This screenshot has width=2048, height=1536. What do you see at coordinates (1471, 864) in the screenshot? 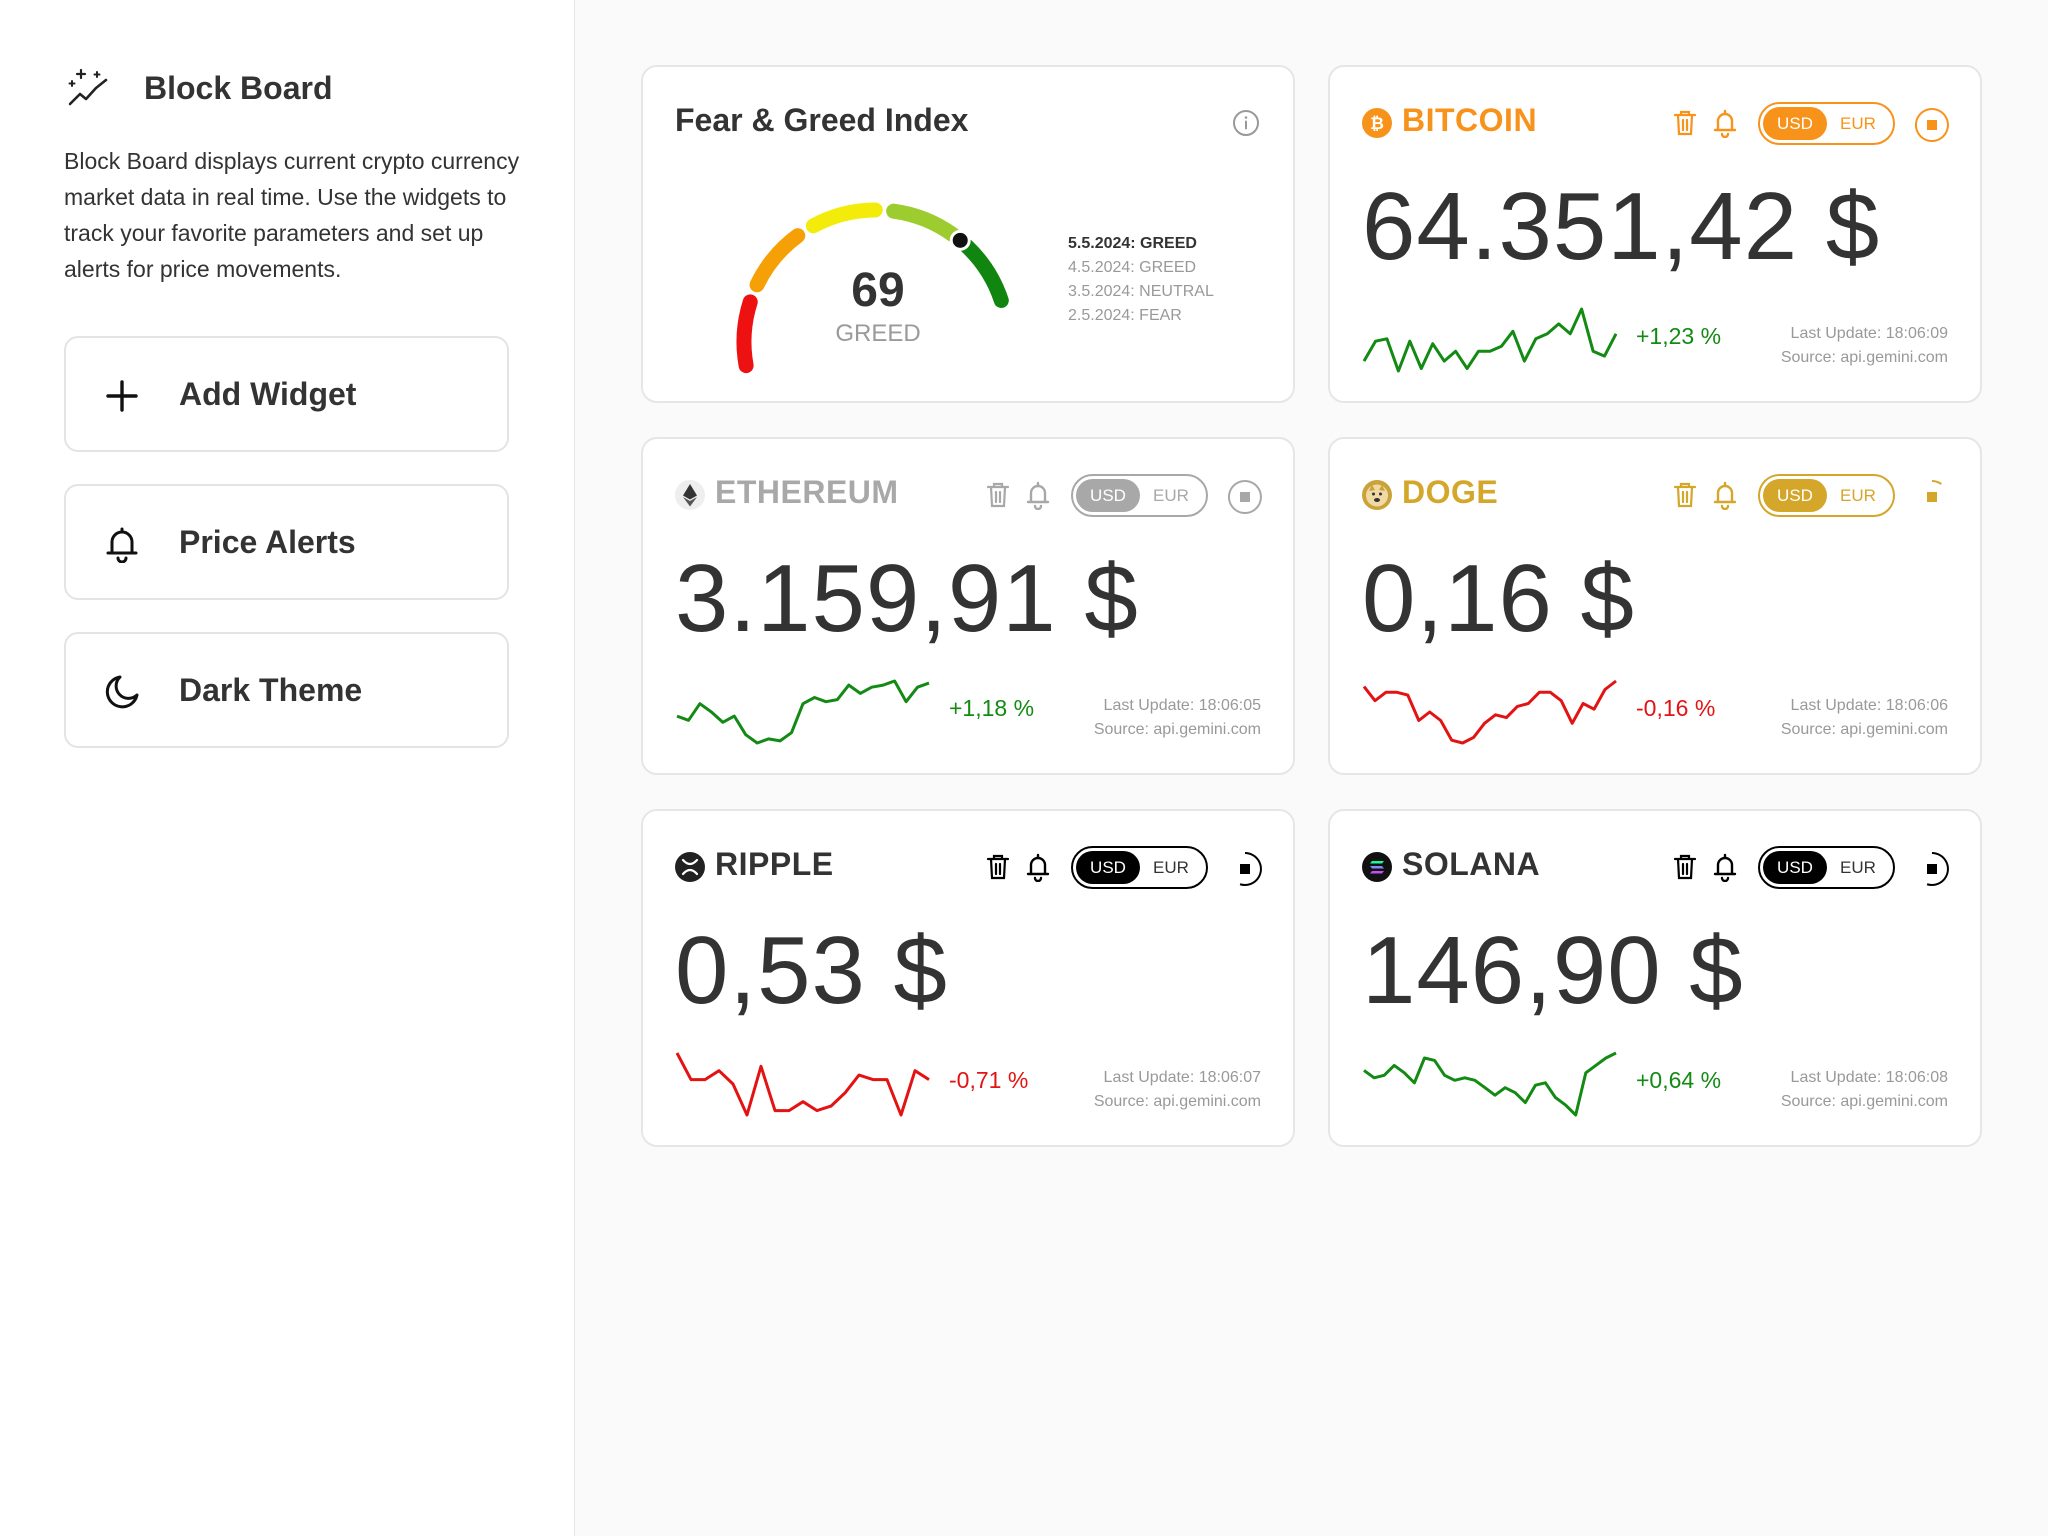
I see `coin-name: SOLANA` at bounding box center [1471, 864].